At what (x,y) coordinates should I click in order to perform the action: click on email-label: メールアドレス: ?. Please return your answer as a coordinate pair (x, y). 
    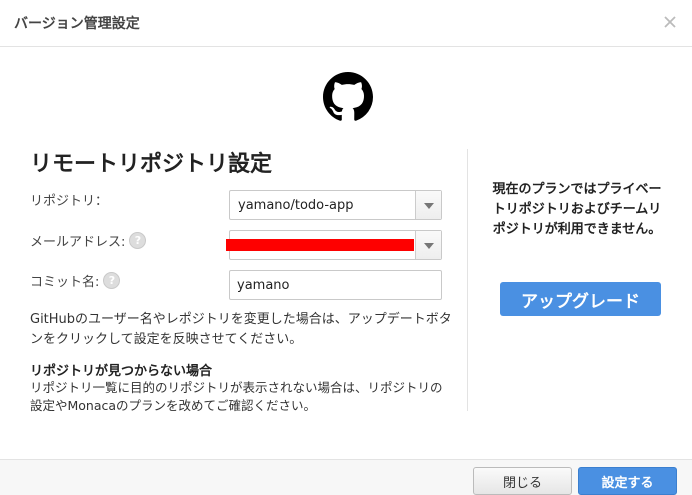
    Looking at the image, I should click on (88, 240).